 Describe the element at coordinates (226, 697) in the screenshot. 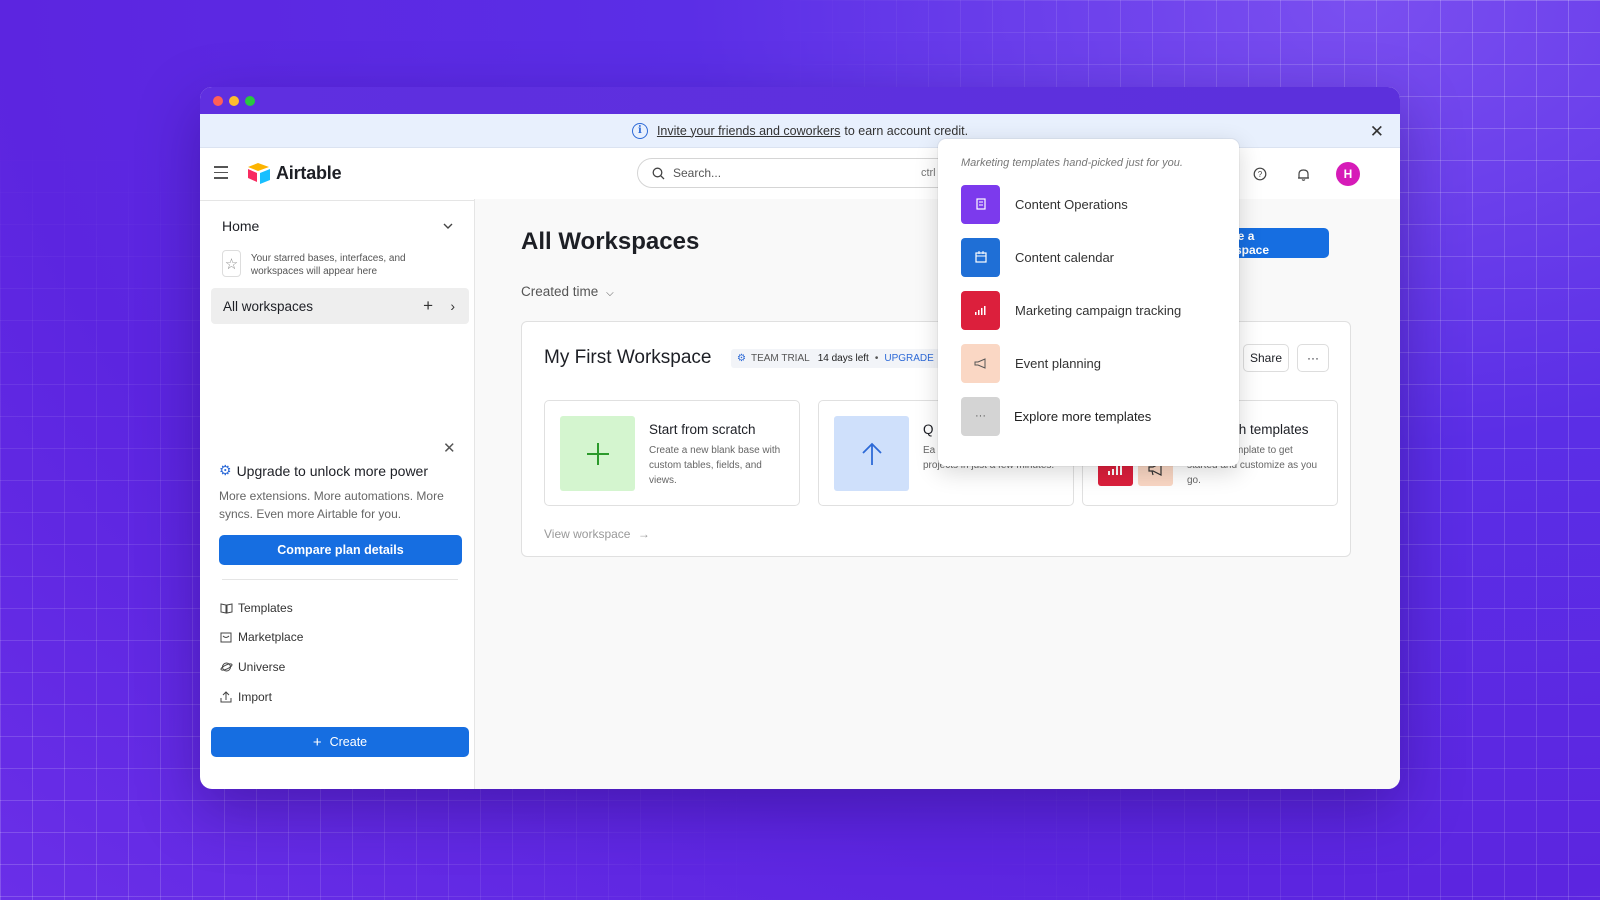

I see `upload-icon` at that location.